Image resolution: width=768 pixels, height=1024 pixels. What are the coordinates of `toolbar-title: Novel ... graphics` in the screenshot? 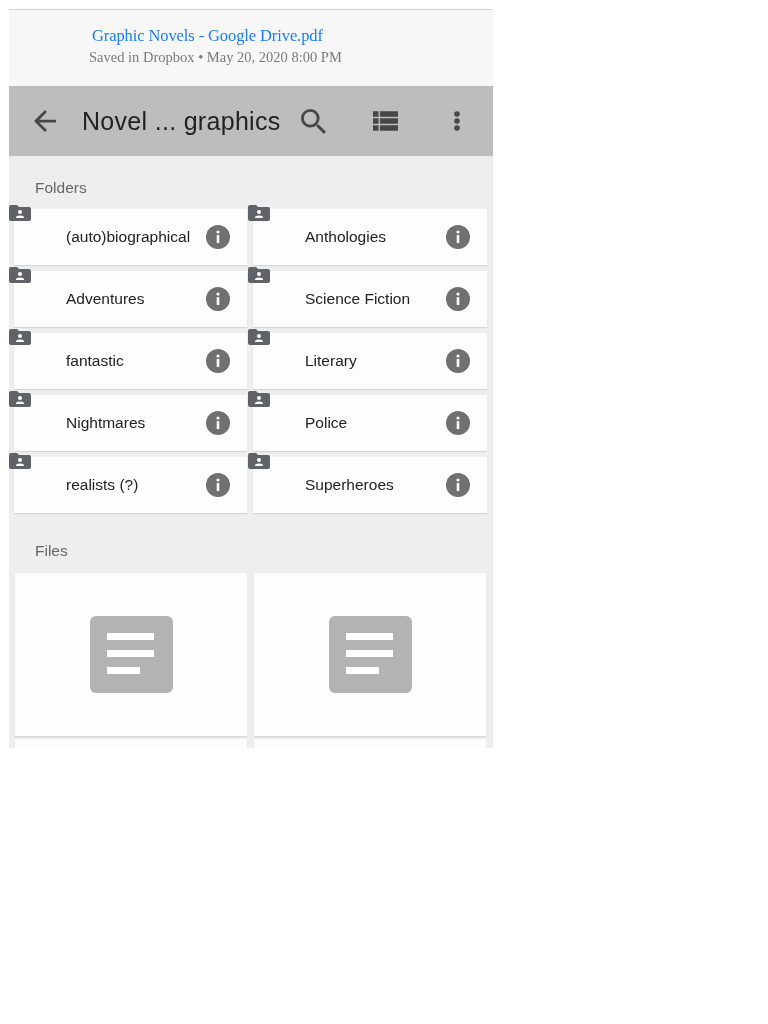 It's located at (181, 121).